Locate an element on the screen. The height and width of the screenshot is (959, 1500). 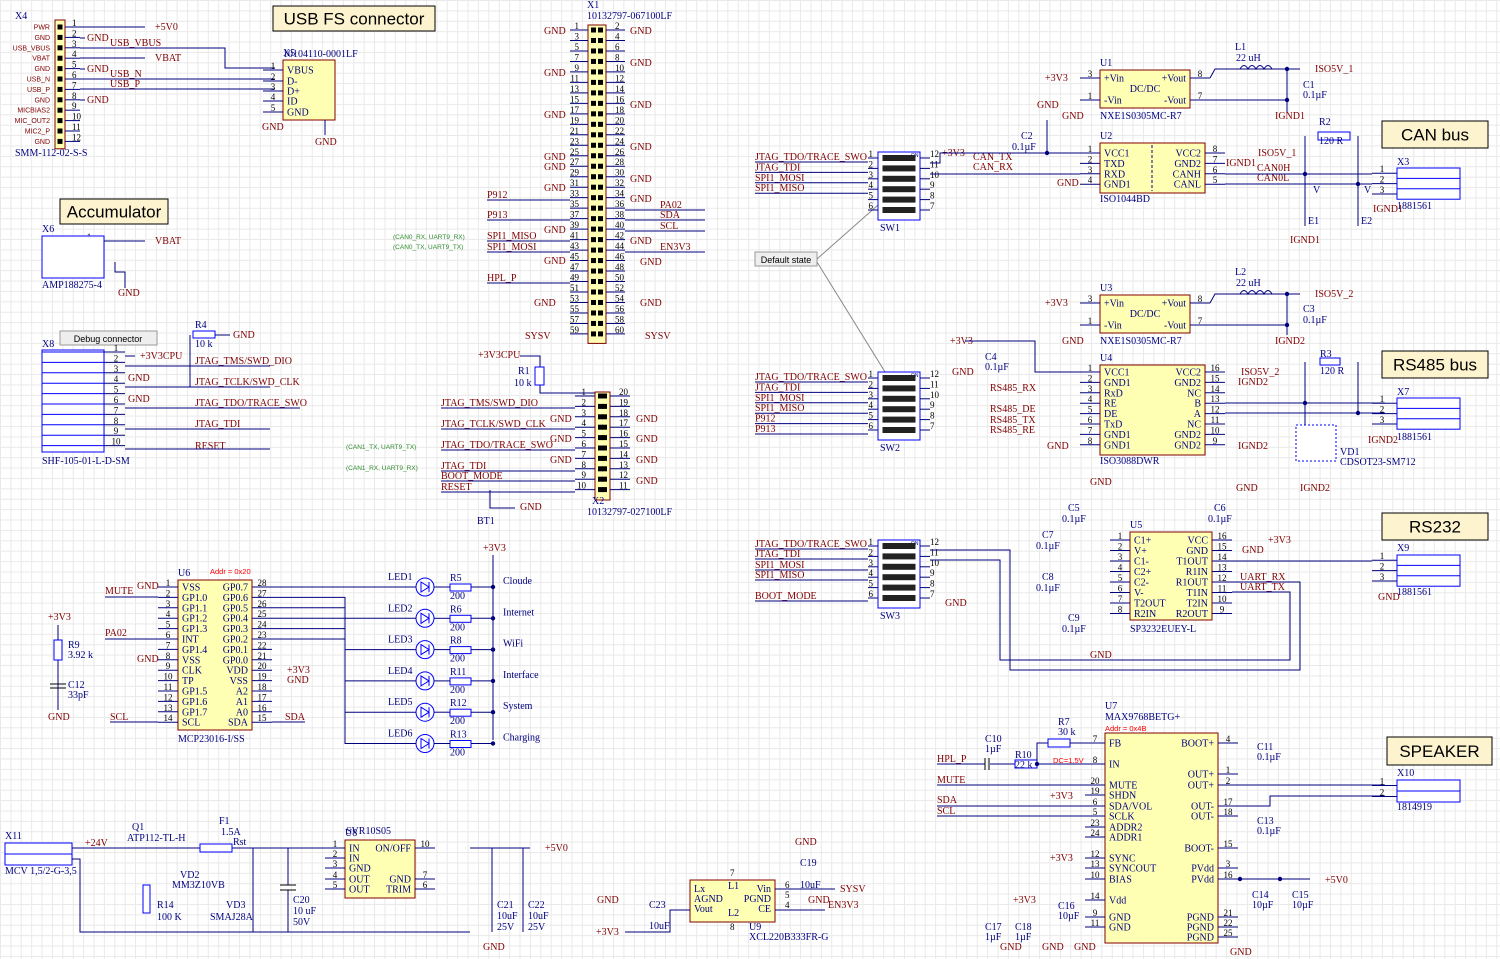
red: Addr = 0x4B is located at coordinates (1125, 728).